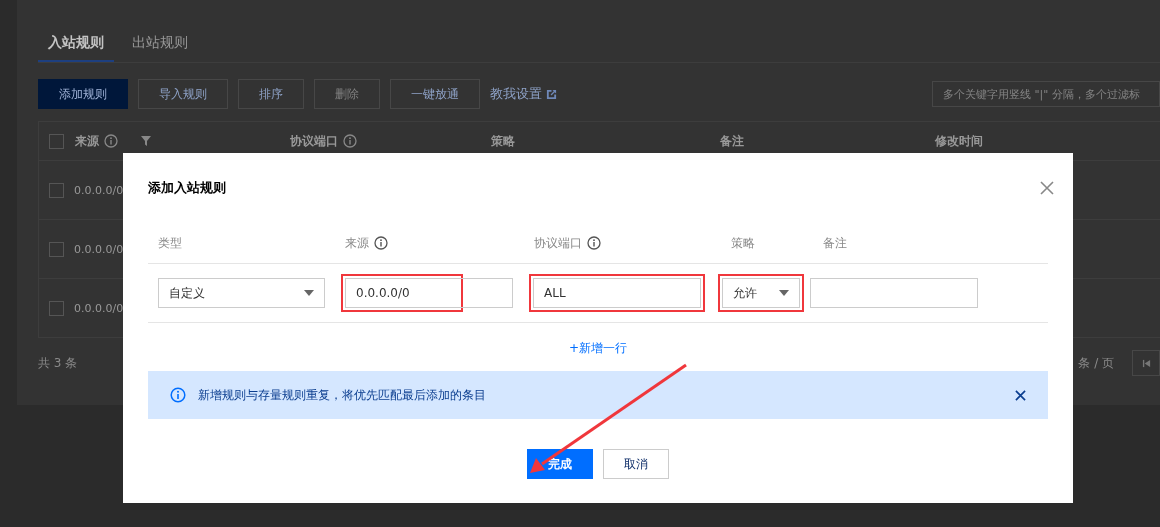 The height and width of the screenshot is (527, 1160). What do you see at coordinates (178, 395) in the screenshot?
I see `info-icon` at bounding box center [178, 395].